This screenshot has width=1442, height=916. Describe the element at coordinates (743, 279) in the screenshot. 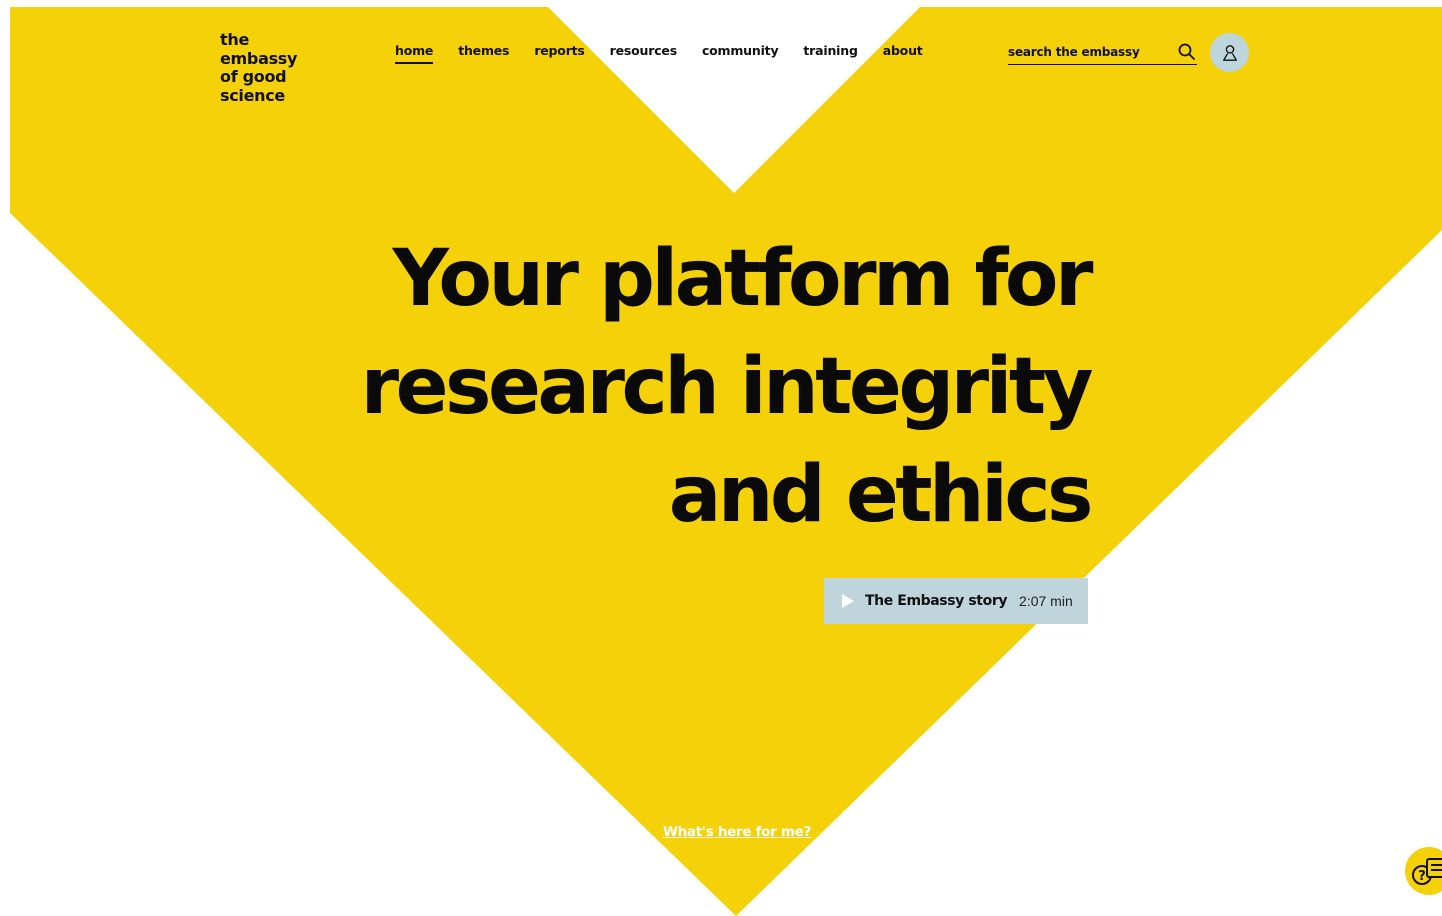

I see `hero-title-line: Your platform for` at that location.